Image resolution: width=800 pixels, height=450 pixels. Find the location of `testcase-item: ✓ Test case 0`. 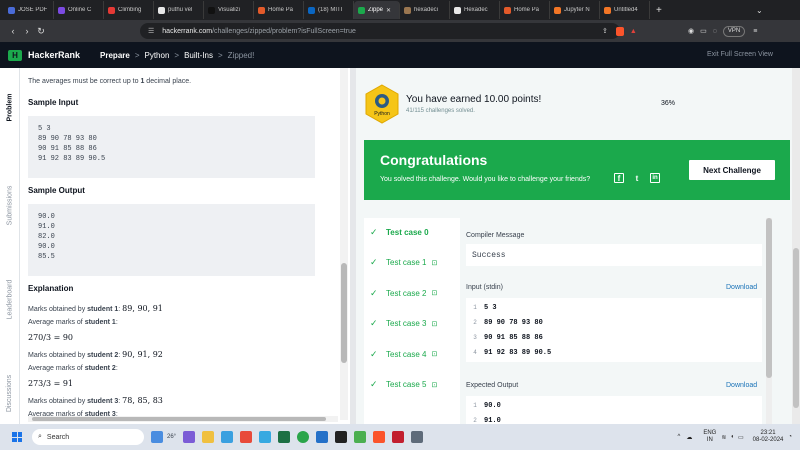

testcase-item: ✓ Test case 0 is located at coordinates (410, 232).